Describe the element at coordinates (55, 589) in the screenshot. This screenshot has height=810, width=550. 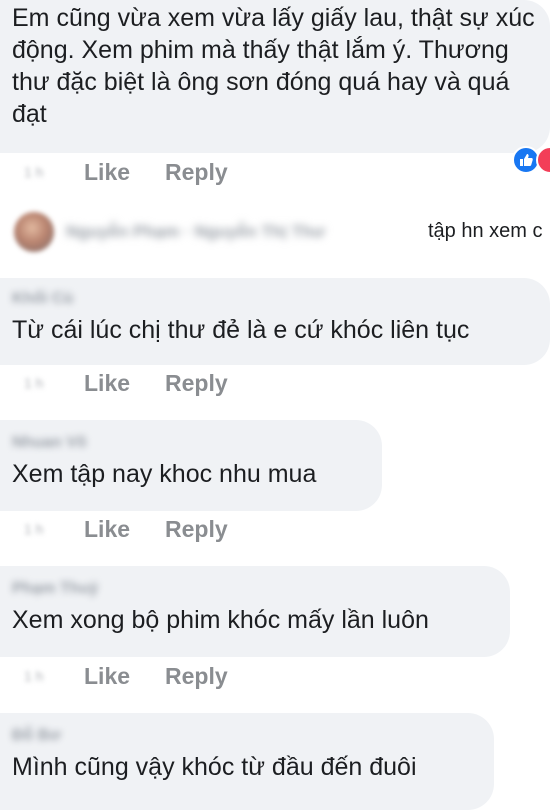
I see `comment-author: Phạm Thuỷ` at that location.